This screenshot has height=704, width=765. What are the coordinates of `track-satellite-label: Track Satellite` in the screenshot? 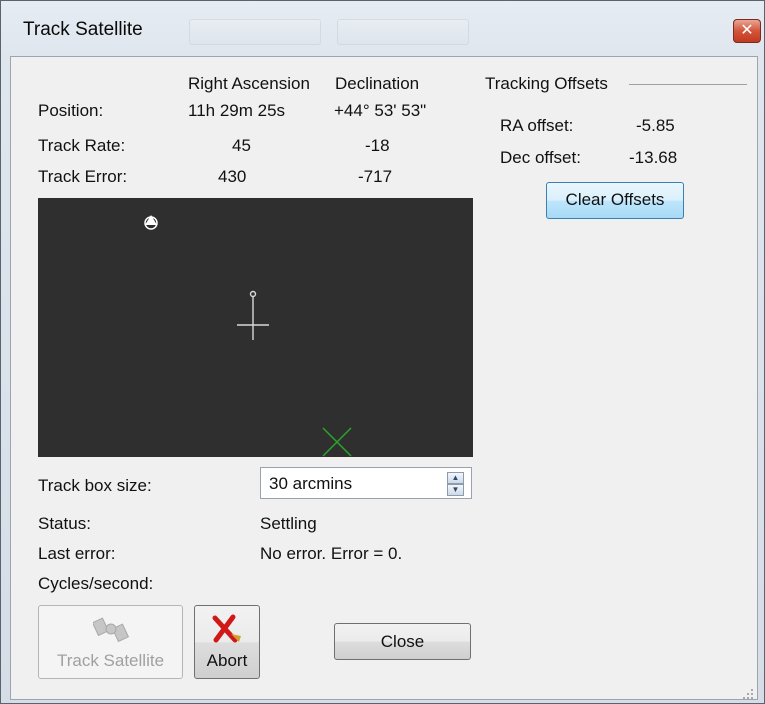 It's located at (110, 660).